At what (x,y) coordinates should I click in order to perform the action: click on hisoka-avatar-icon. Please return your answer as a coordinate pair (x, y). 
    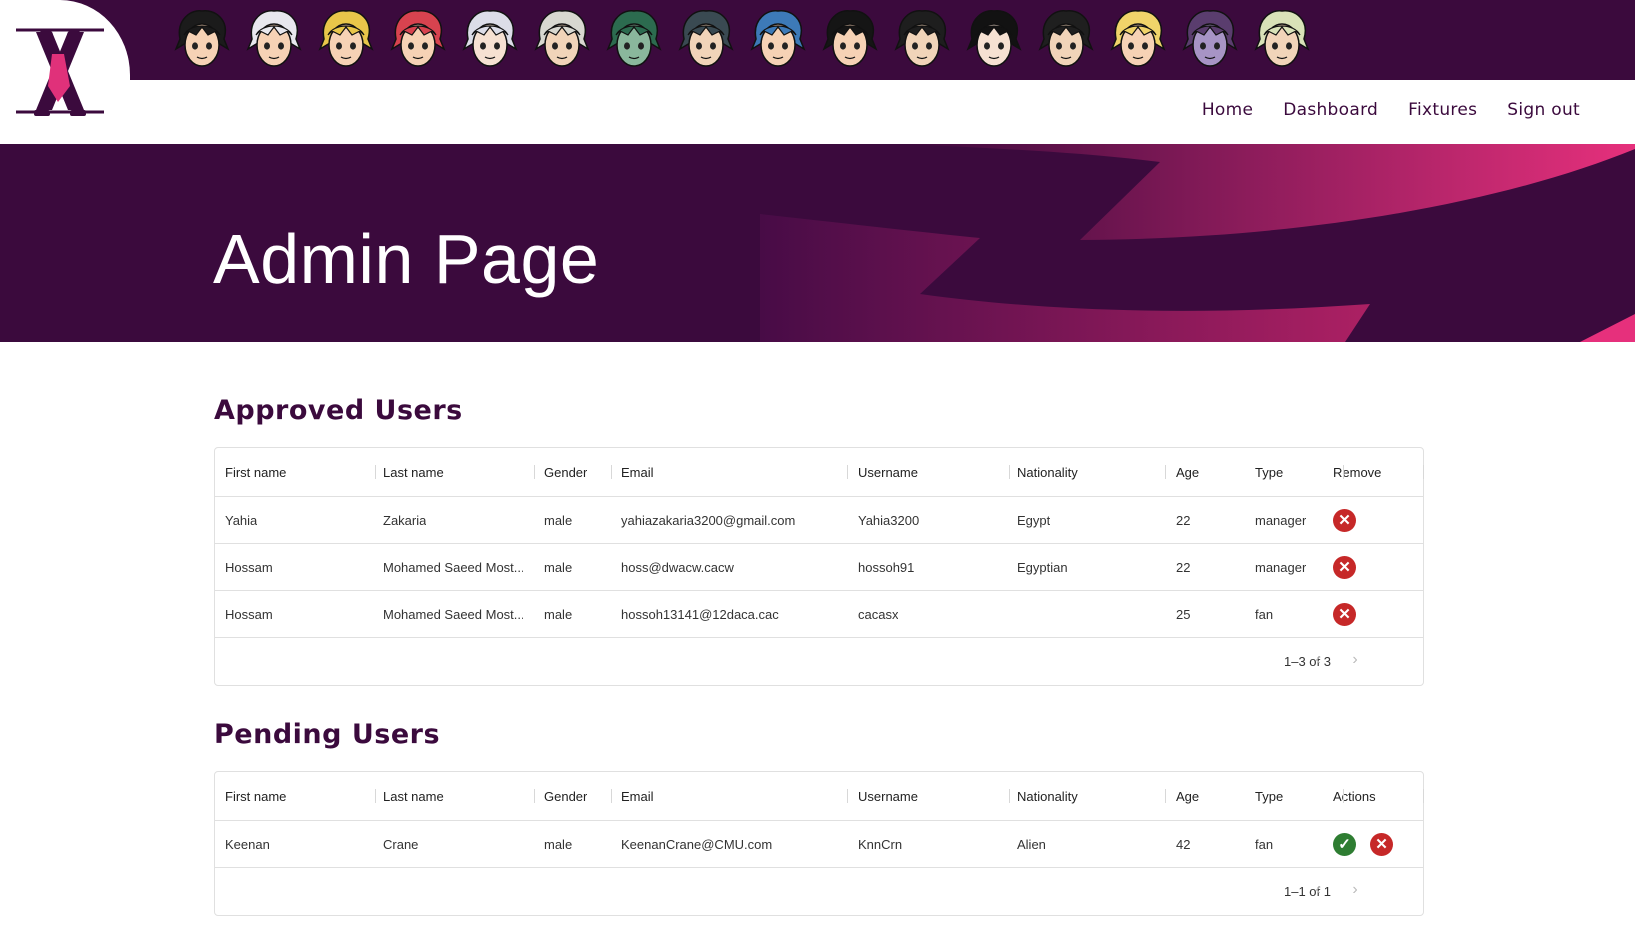
    Looking at the image, I should click on (418, 38).